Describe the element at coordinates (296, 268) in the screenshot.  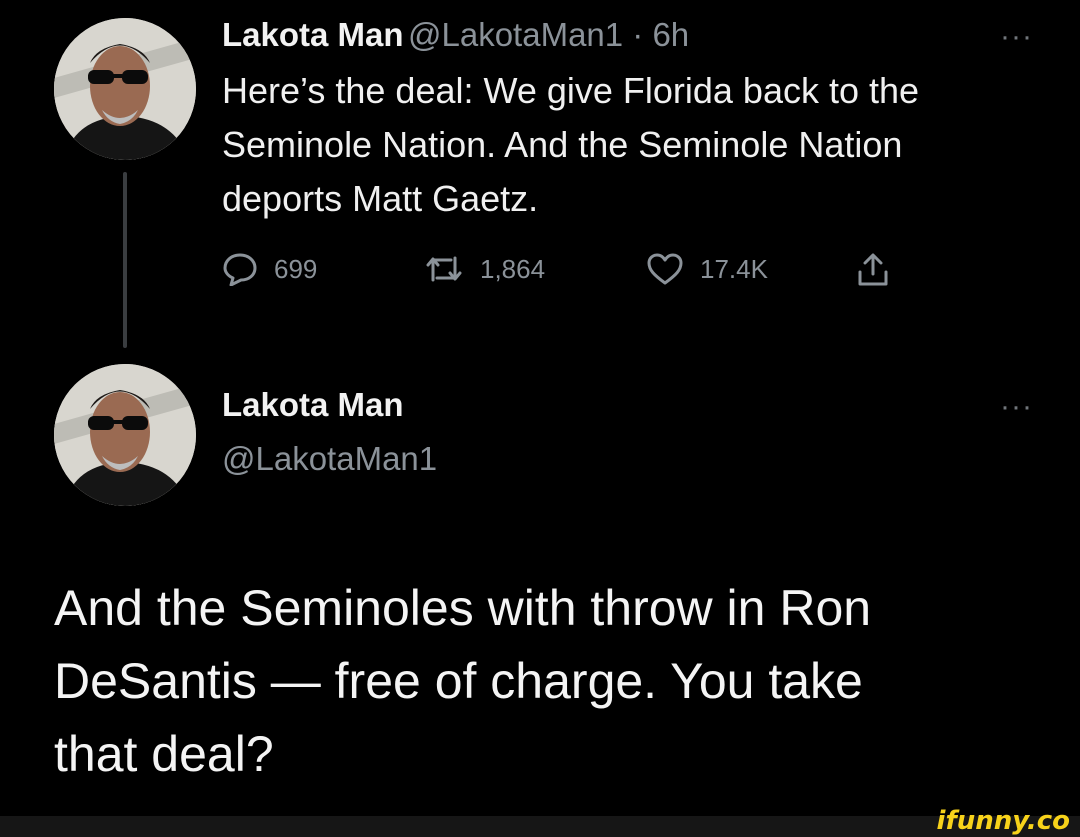
I see `reply-count: 699` at that location.